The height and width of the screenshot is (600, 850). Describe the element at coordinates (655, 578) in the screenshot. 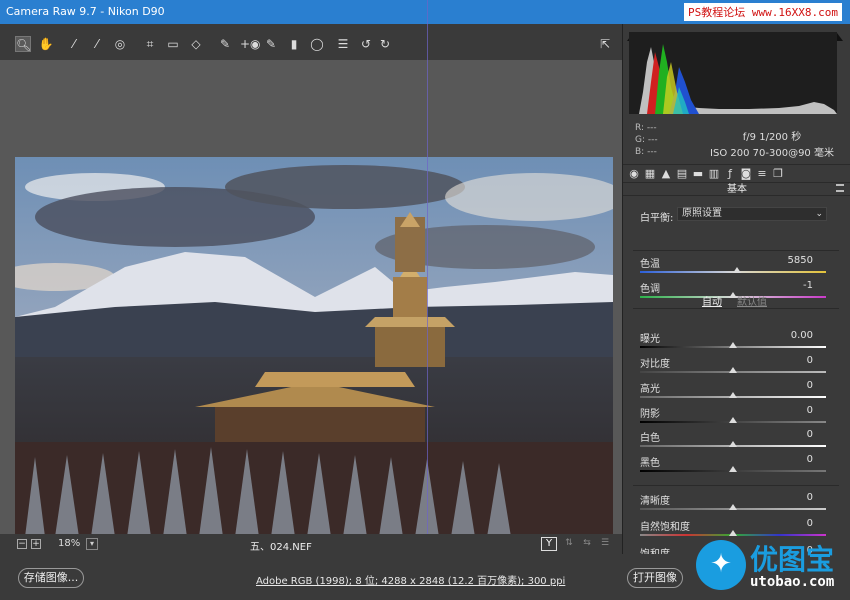

I see `open-image-button: 打开图像` at that location.